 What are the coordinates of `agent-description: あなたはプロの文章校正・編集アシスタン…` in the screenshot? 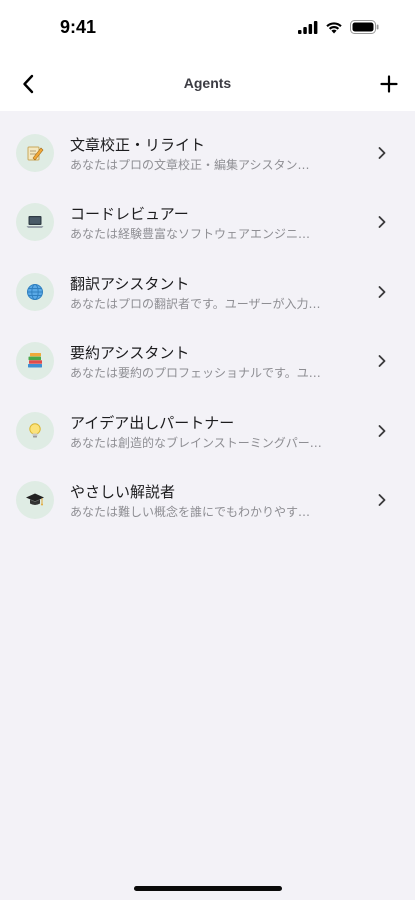 It's located at (190, 165).